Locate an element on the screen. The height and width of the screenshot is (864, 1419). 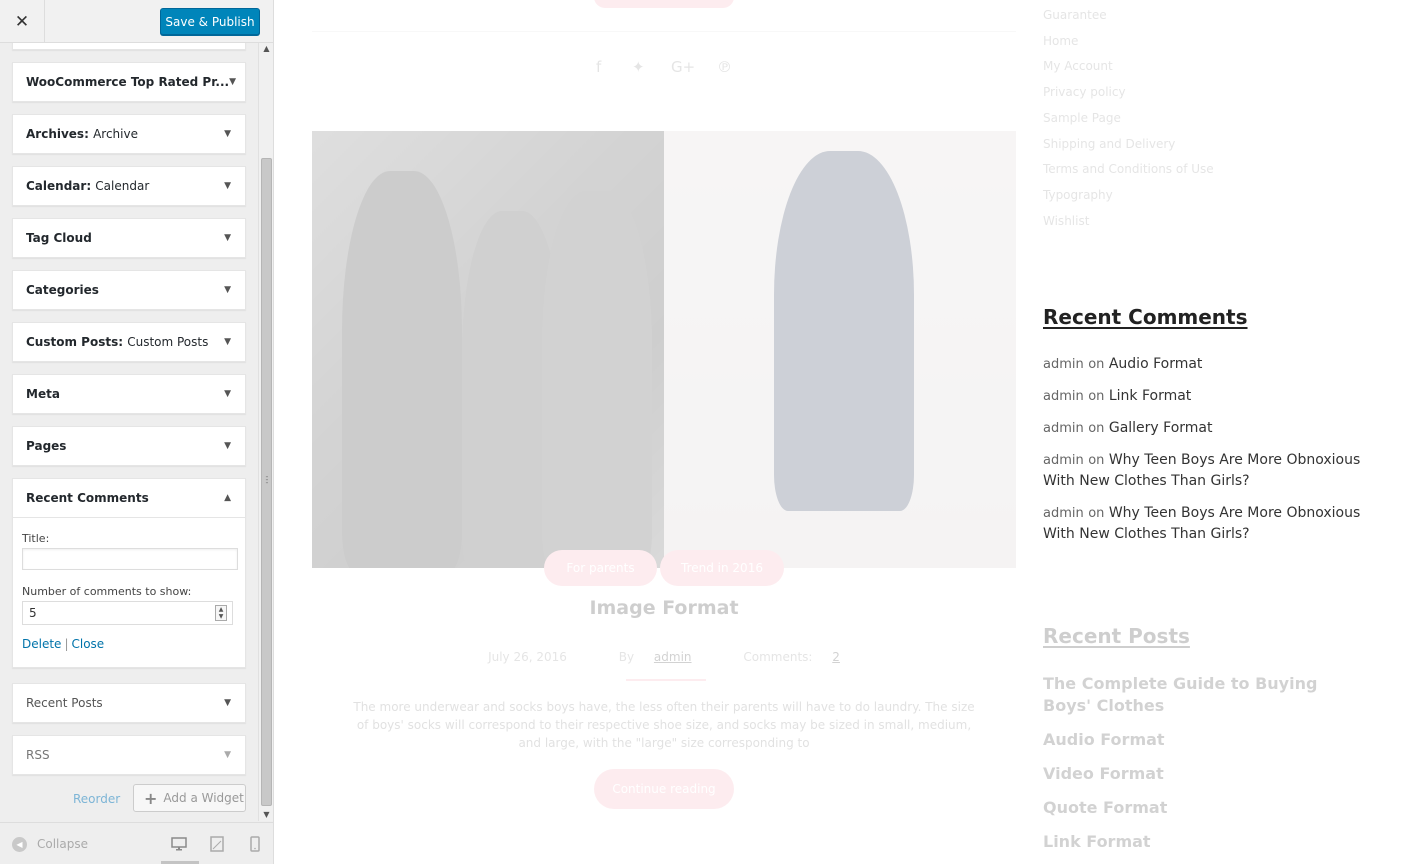
widget-header: Recent Comments ▲ is located at coordinates (129, 498).